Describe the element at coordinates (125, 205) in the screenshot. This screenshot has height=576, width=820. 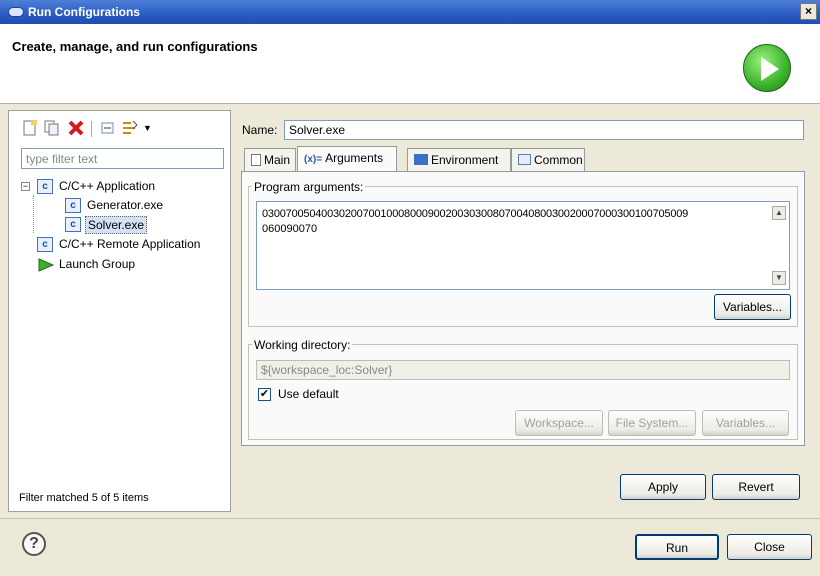
I see `tree-label: Generator.exe` at that location.